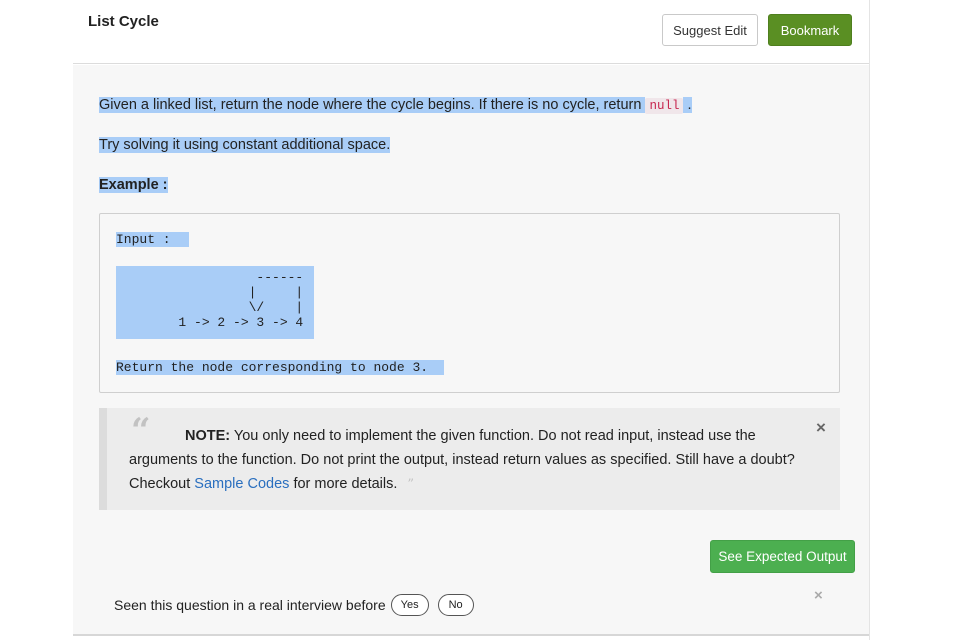 Image resolution: width=960 pixels, height=640 pixels. Describe the element at coordinates (471, 32) in the screenshot. I see `problem-header: List Cycle Suggest Edit Bookmark` at that location.